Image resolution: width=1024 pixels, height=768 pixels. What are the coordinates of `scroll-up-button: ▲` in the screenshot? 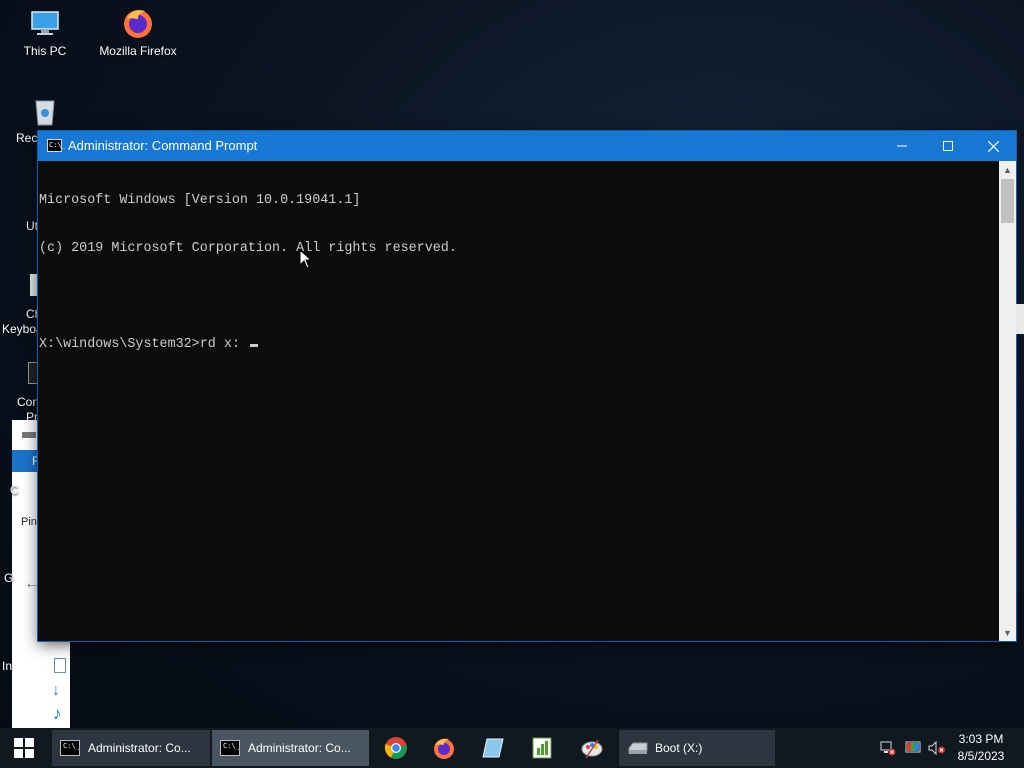 It's located at (1007, 169).